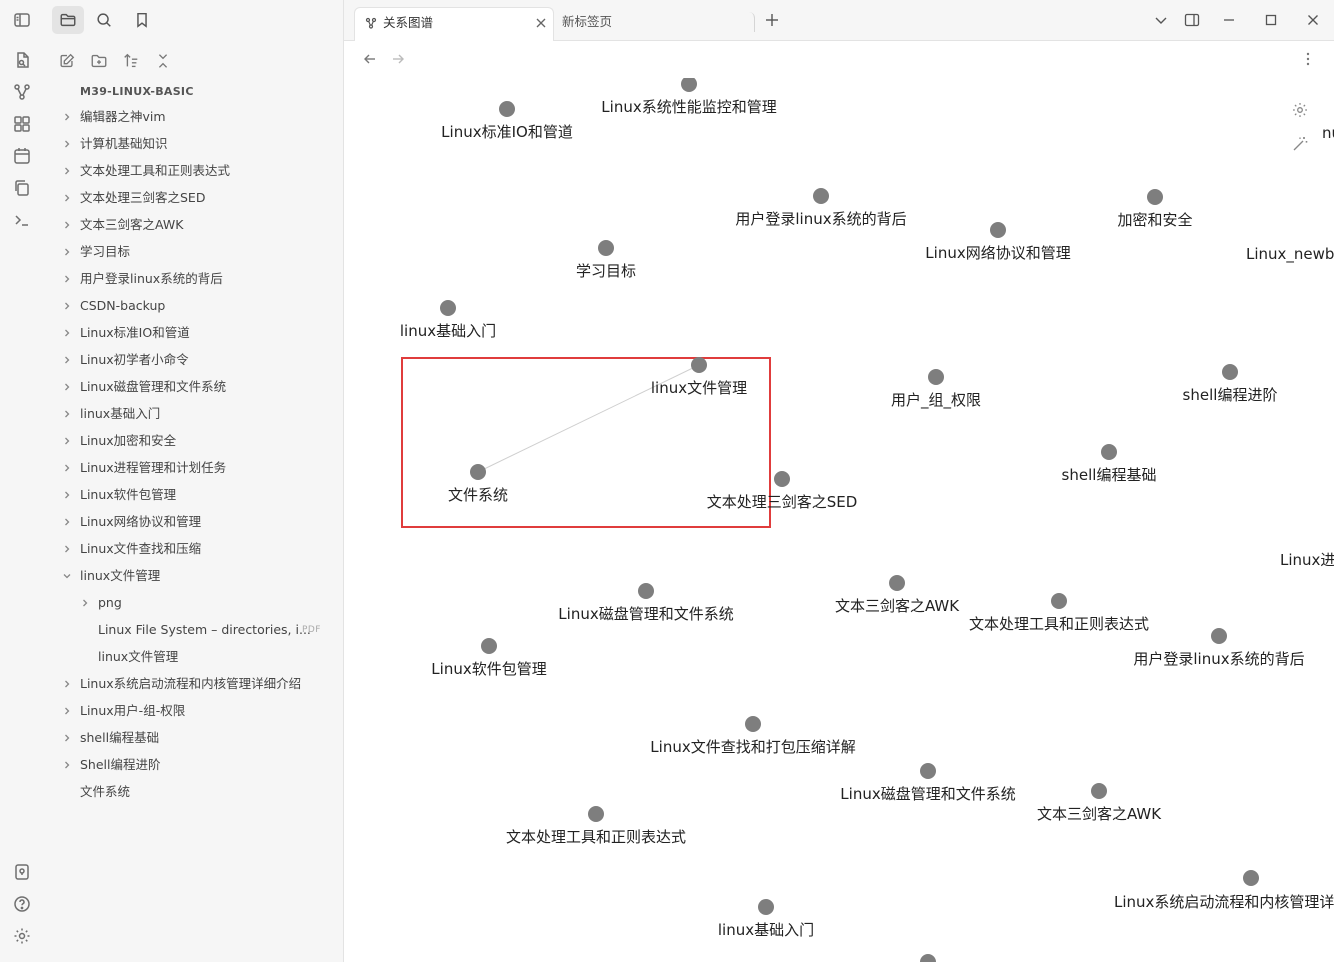 Image resolution: width=1334 pixels, height=962 pixels. Describe the element at coordinates (507, 131) in the screenshot. I see `graph-node-label: Linux标准IO和管道` at that location.